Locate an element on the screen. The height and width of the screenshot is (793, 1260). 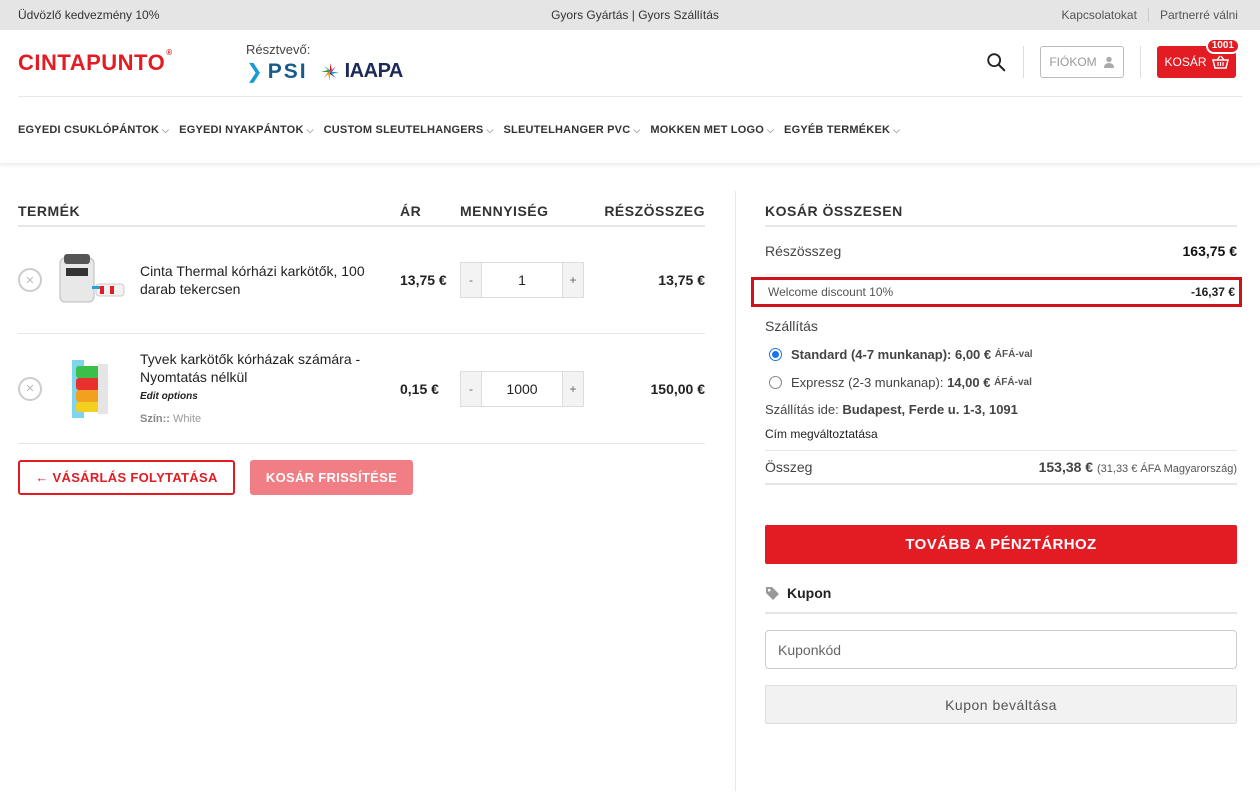
psi-logo: ❯ PSI is located at coordinates (277, 71).